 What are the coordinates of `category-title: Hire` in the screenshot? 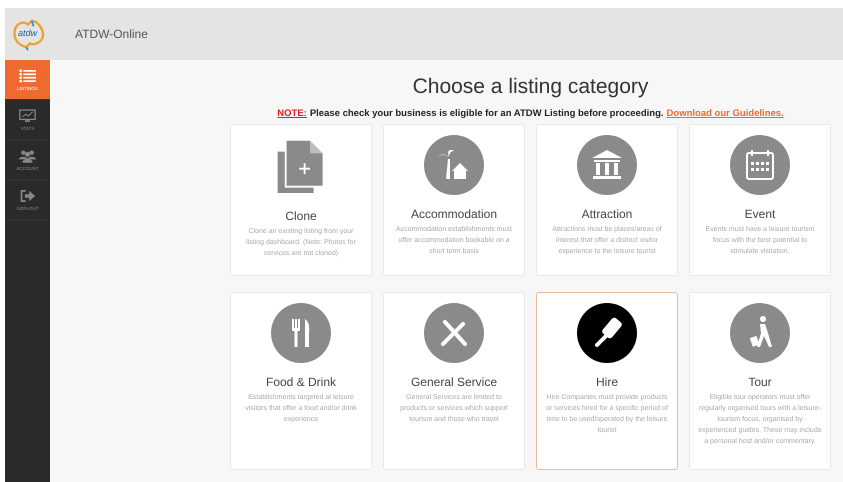 It's located at (607, 382).